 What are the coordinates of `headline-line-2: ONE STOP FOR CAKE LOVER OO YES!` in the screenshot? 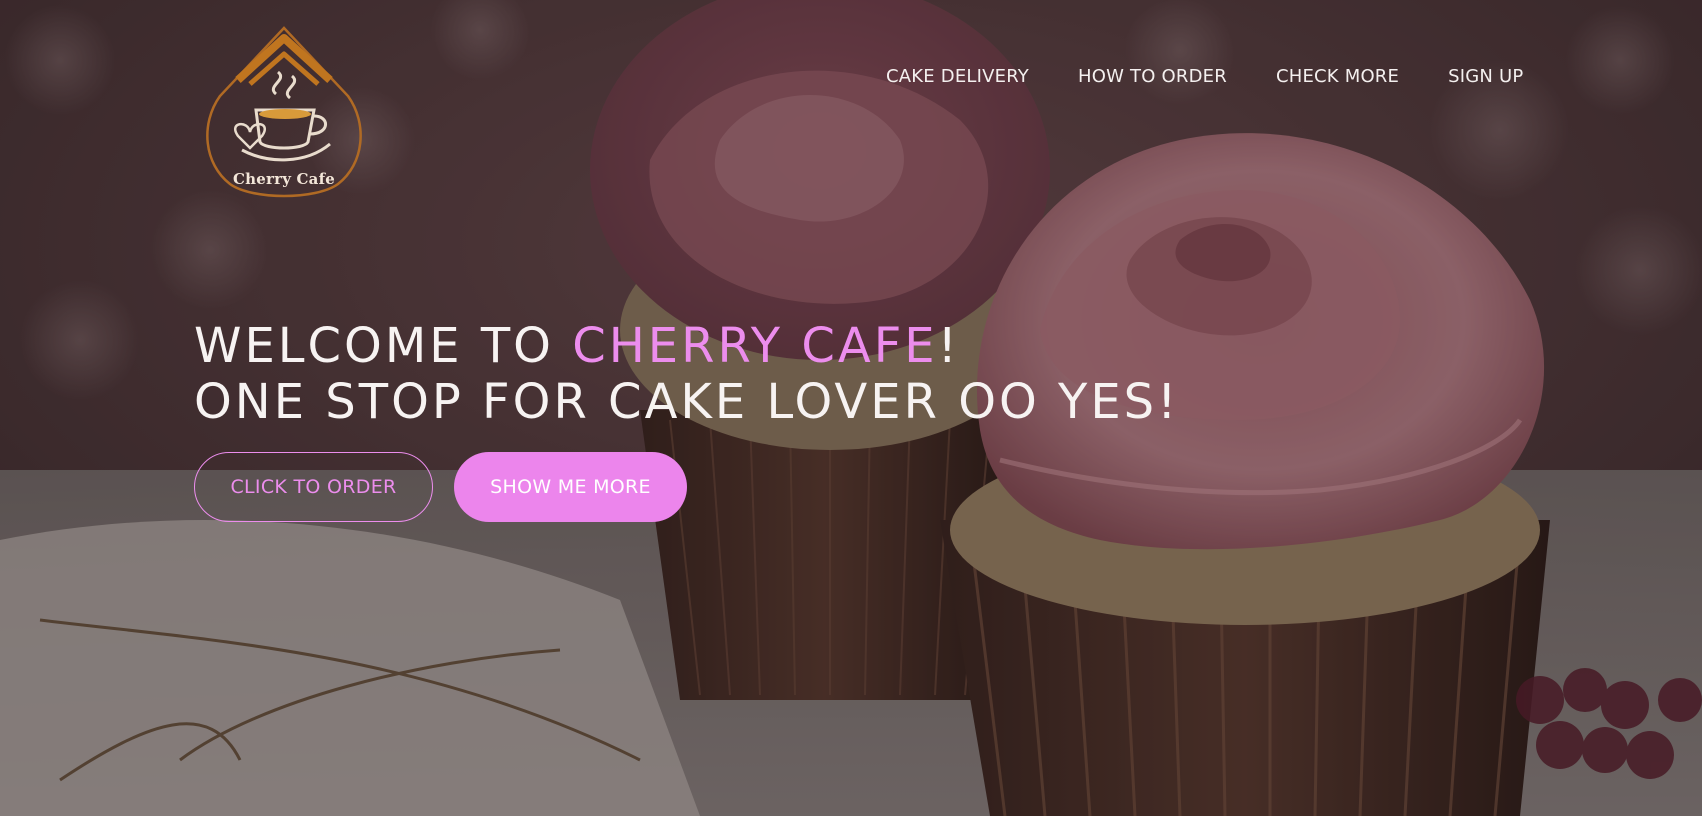 It's located at (687, 402).